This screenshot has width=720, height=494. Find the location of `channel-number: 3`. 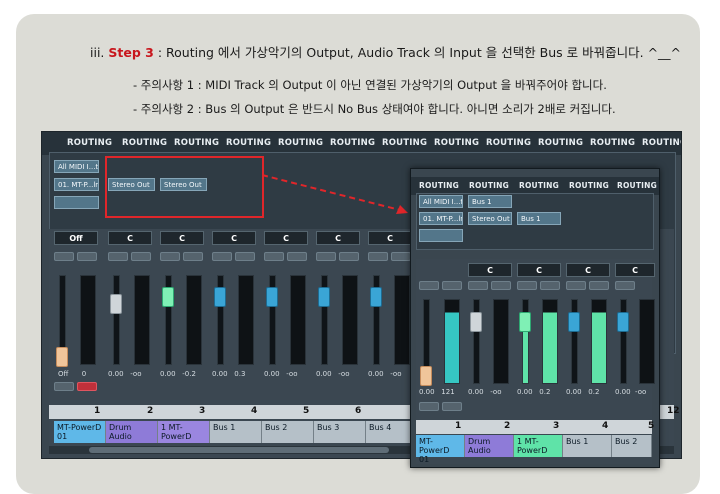

channel-number: 3 is located at coordinates (556, 426).